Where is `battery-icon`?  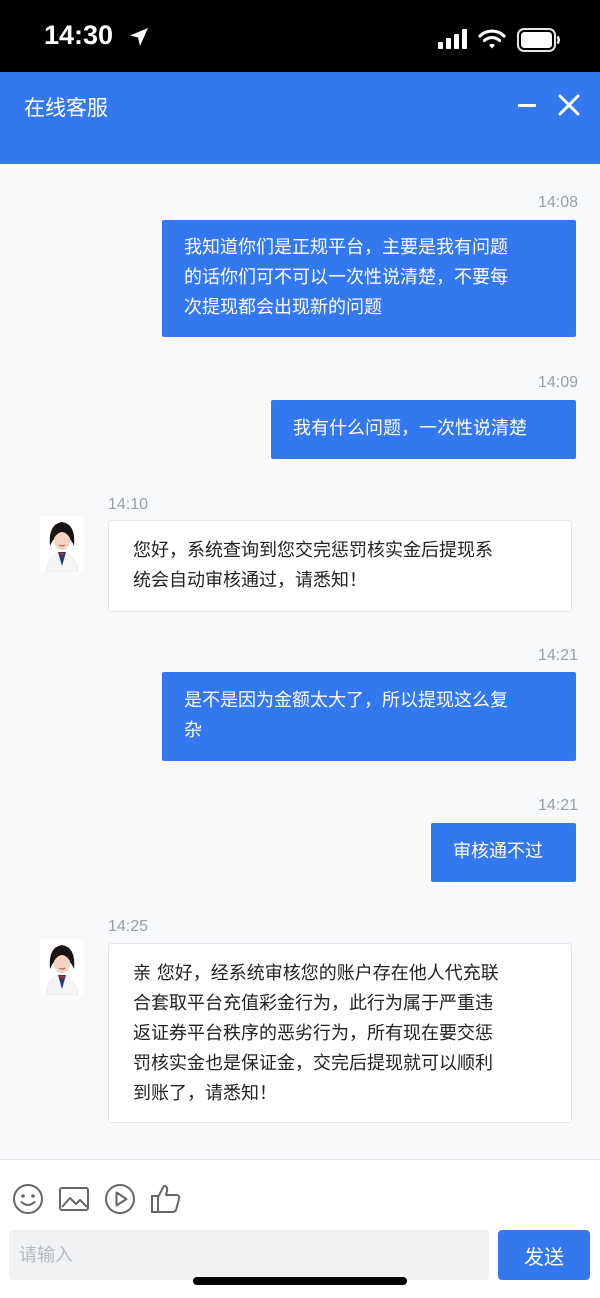 battery-icon is located at coordinates (538, 40).